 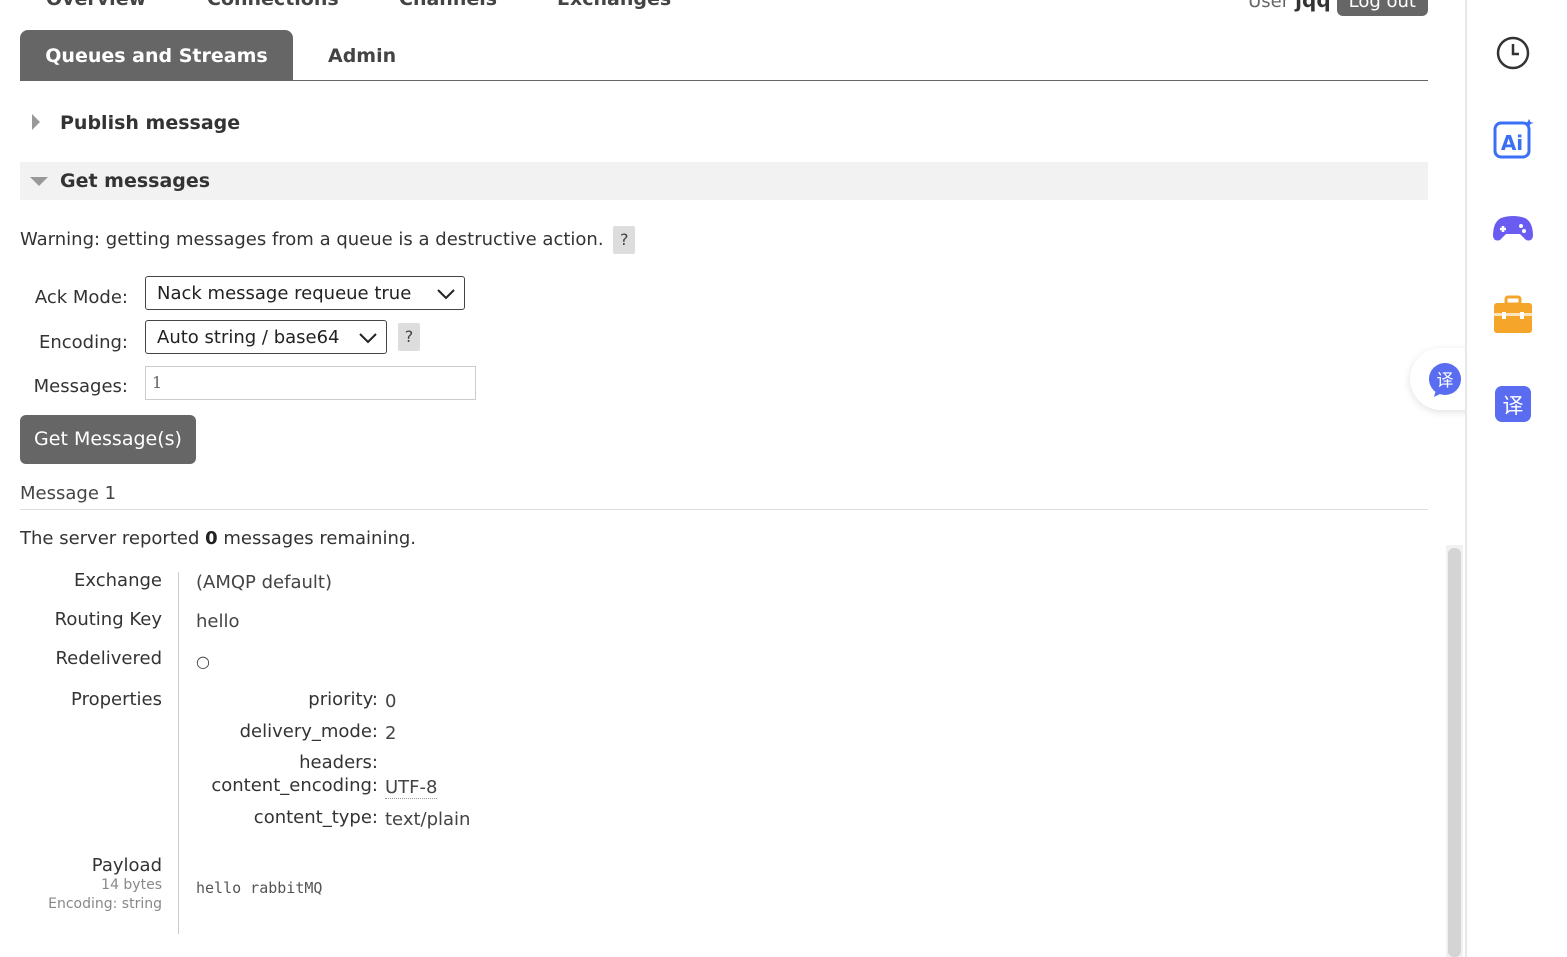 I want to click on scrollbar-thumb, so click(x=1454, y=752).